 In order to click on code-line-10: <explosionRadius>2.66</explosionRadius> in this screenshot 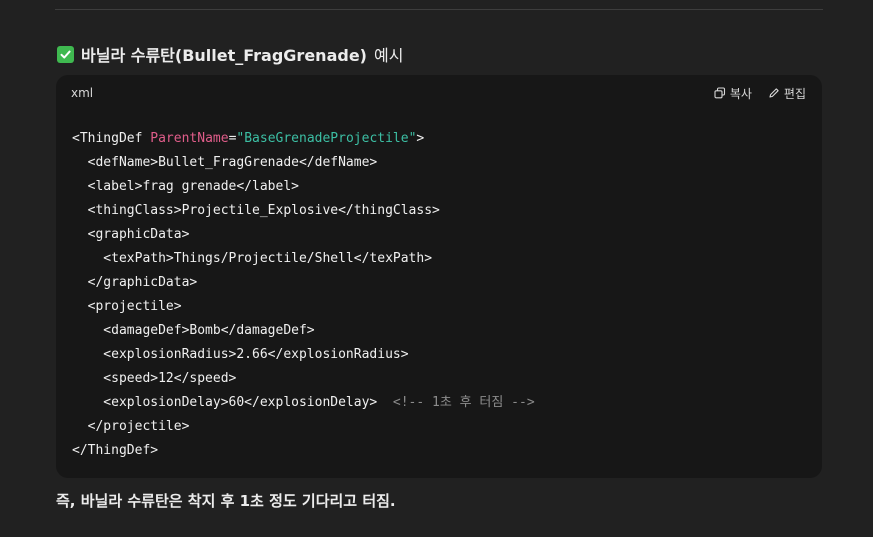, I will do `click(240, 354)`.